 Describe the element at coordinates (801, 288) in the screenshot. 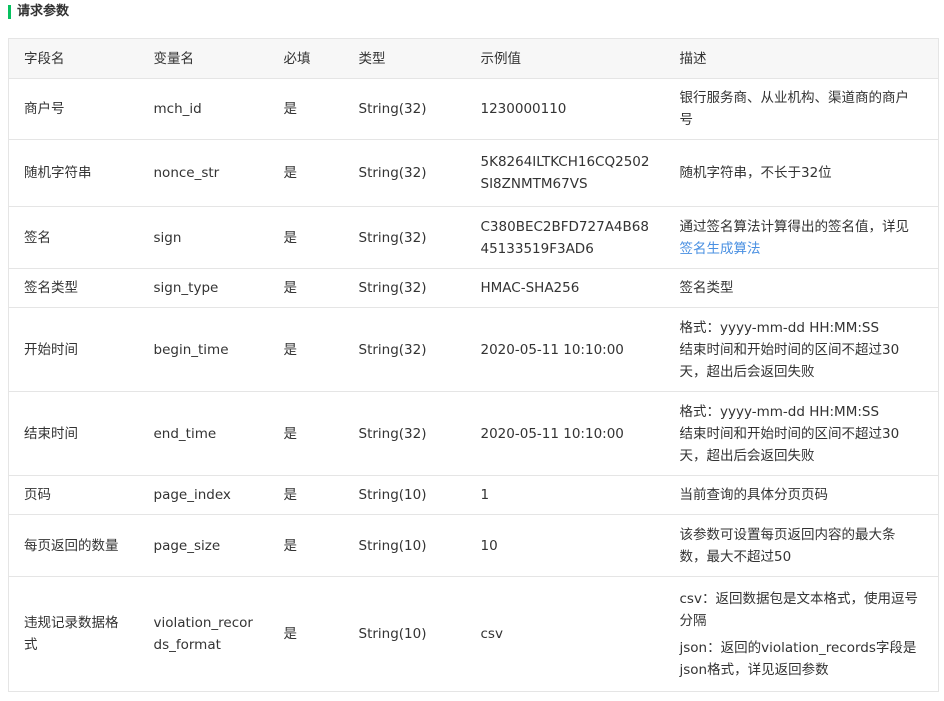

I see `cell-desc: 签名类型` at that location.